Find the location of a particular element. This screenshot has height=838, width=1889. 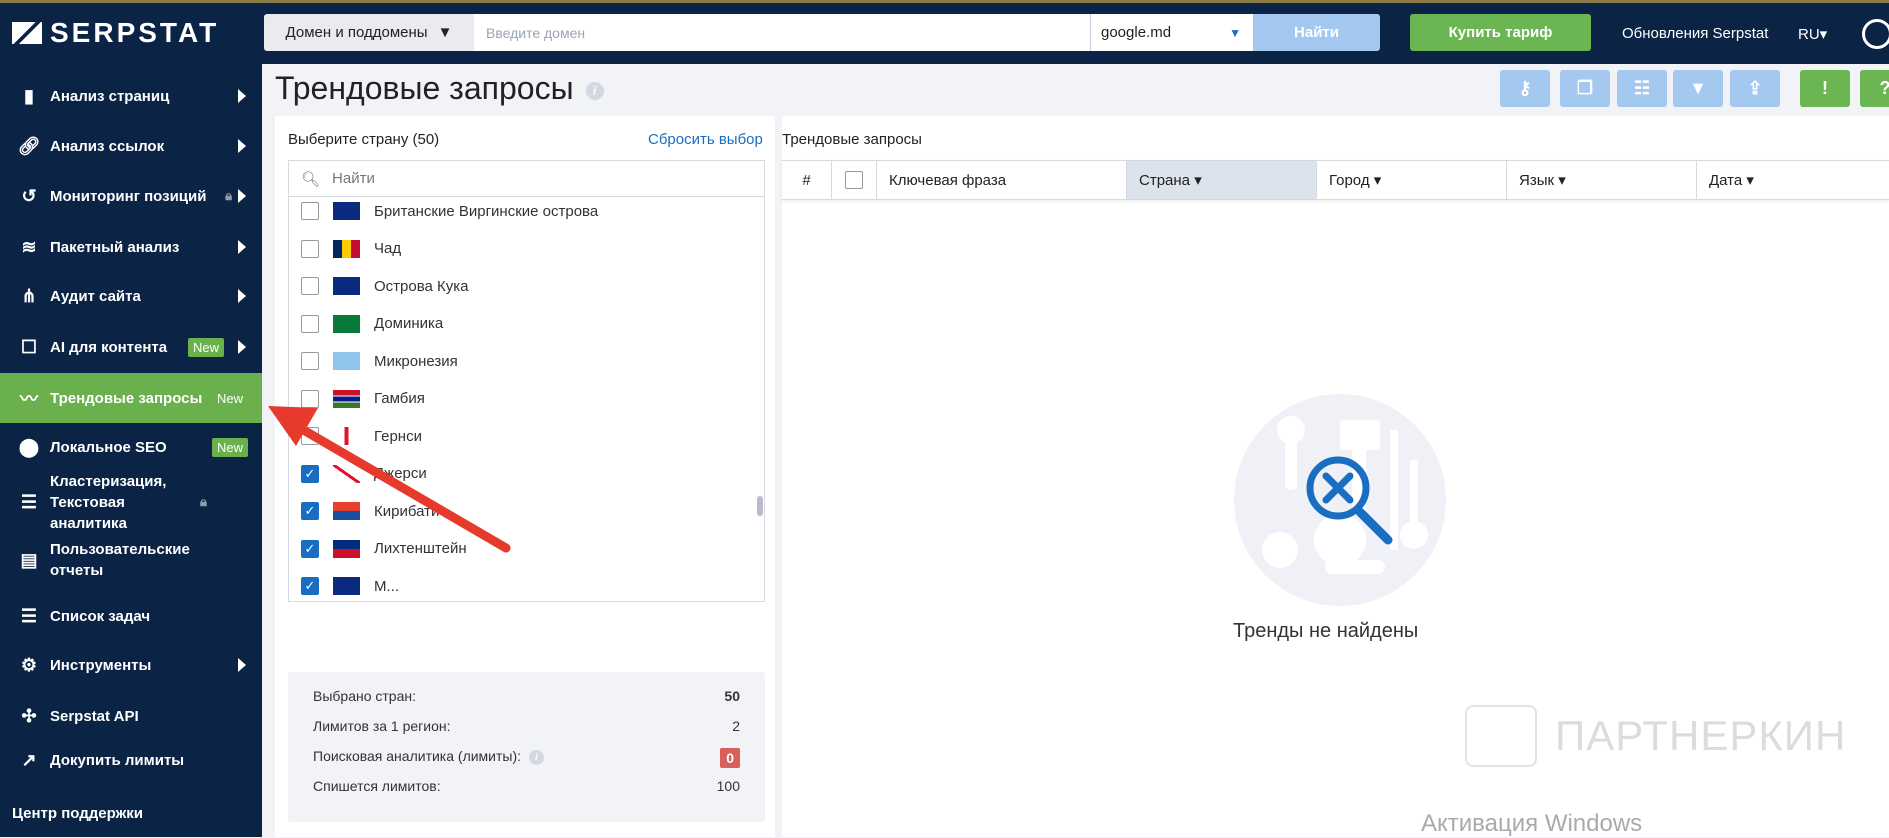

updates-link: Обновления Serpstat is located at coordinates (1695, 33).